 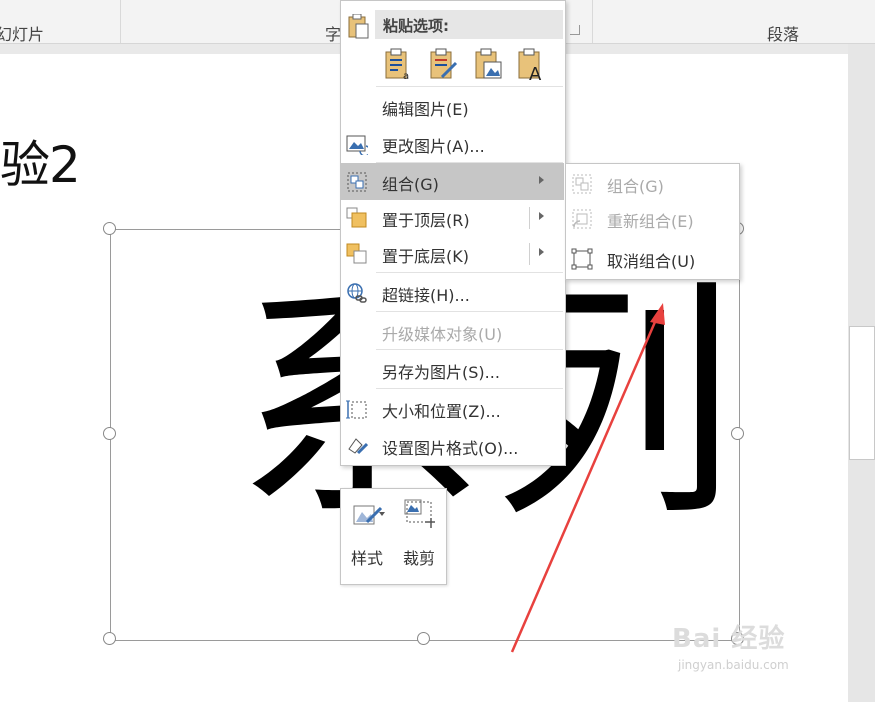 What do you see at coordinates (356, 253) in the screenshot?
I see `send-to-back-icon` at bounding box center [356, 253].